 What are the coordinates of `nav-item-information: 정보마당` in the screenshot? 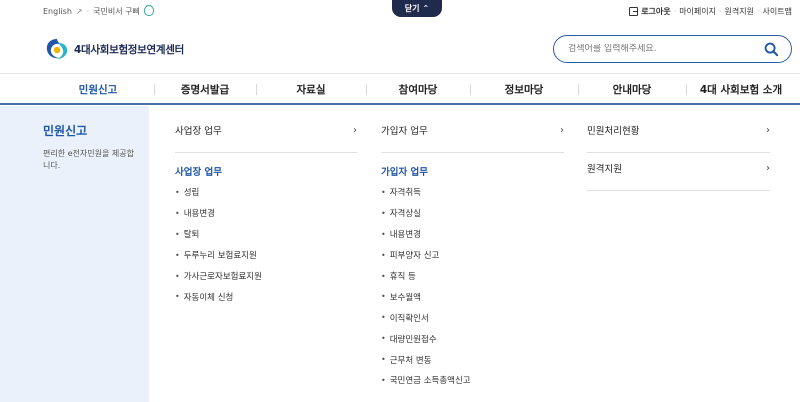 It's located at (524, 89).